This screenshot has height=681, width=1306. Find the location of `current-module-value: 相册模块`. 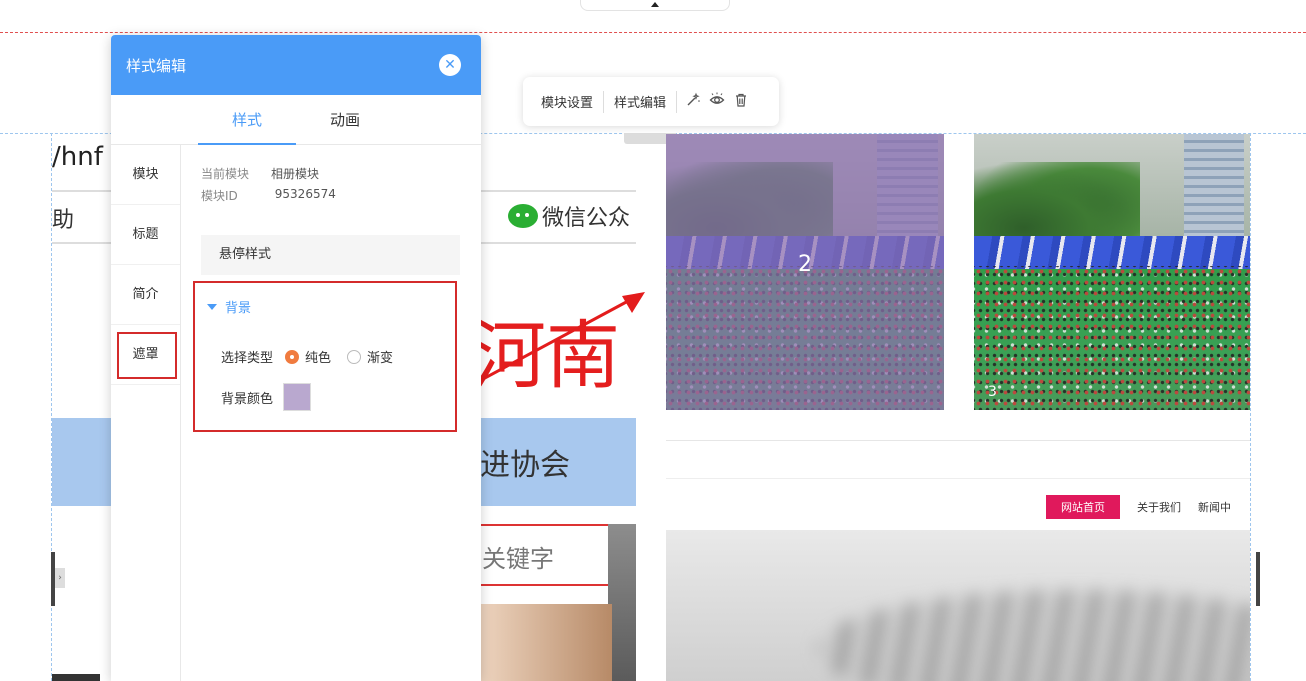

current-module-value: 相册模块 is located at coordinates (295, 174).